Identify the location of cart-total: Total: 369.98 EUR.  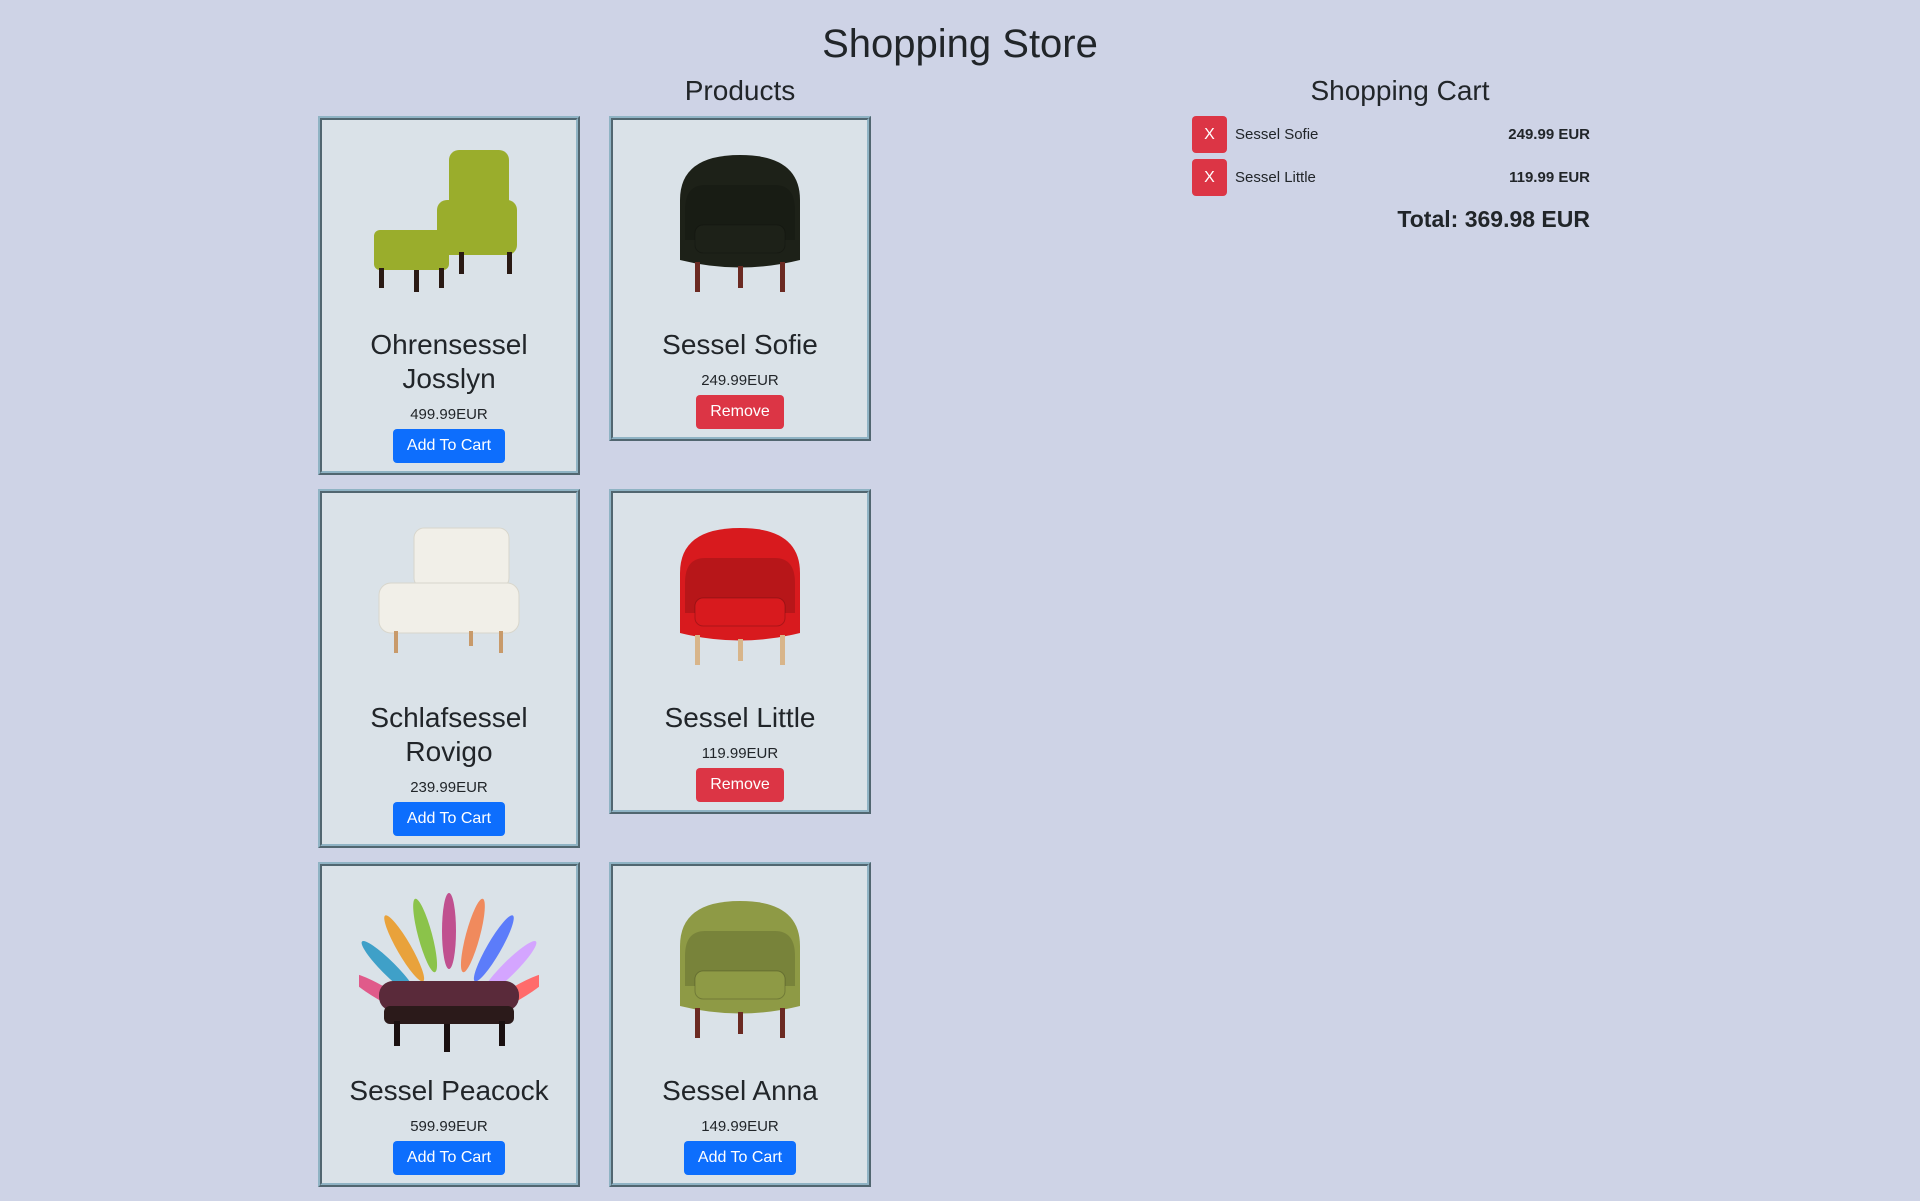
(1493, 219).